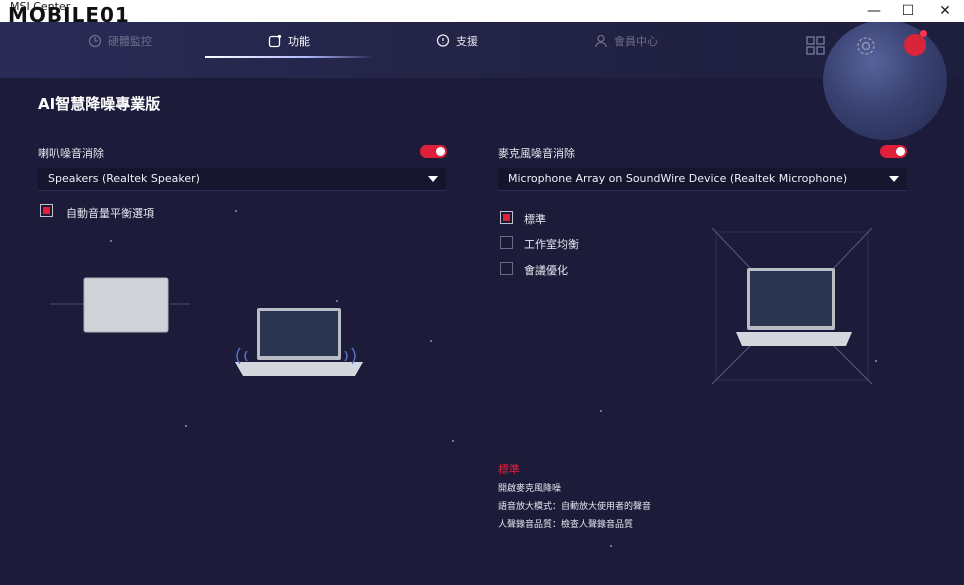 This screenshot has width=964, height=585. I want to click on user-icon, so click(601, 41).